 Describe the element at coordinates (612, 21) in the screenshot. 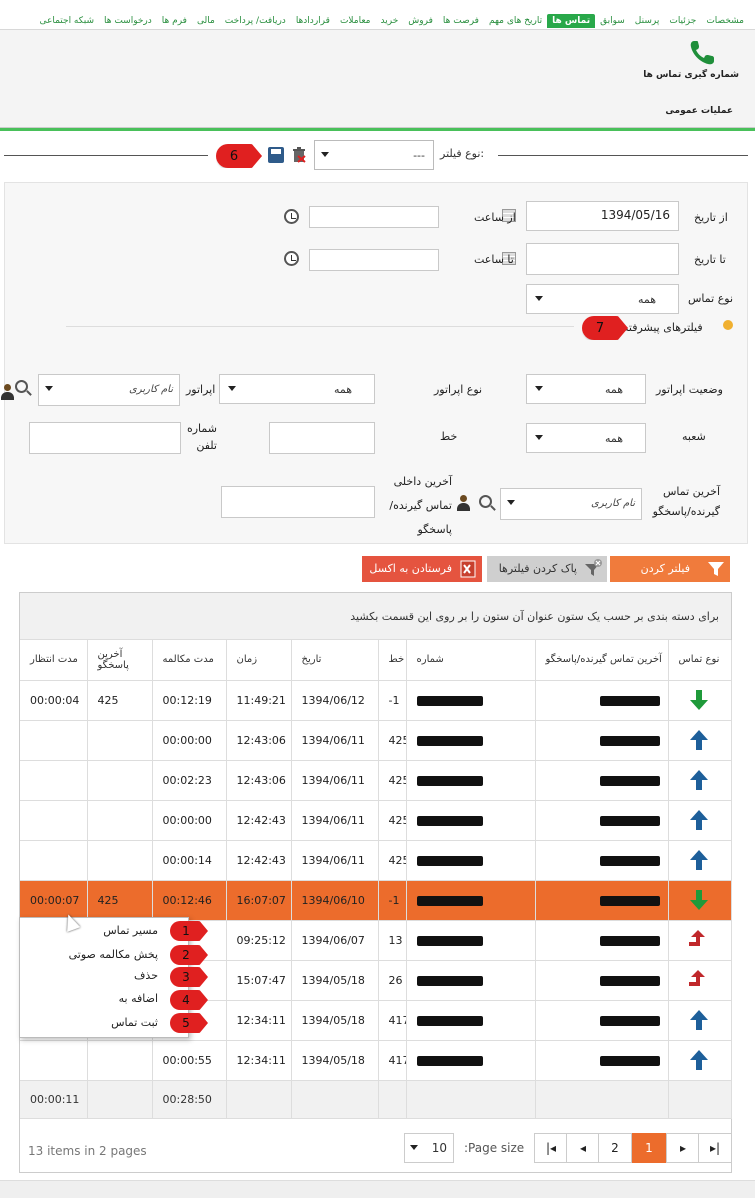

I see `tab-history: سوابق` at that location.